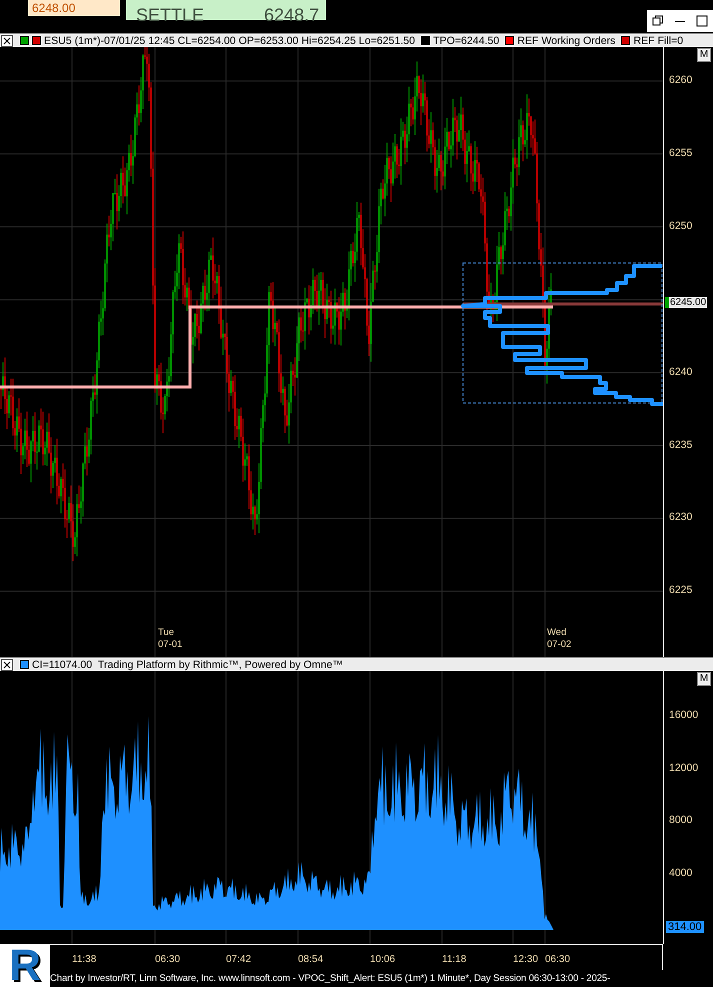 This screenshot has height=987, width=713. I want to click on date-label: 07-02, so click(559, 645).